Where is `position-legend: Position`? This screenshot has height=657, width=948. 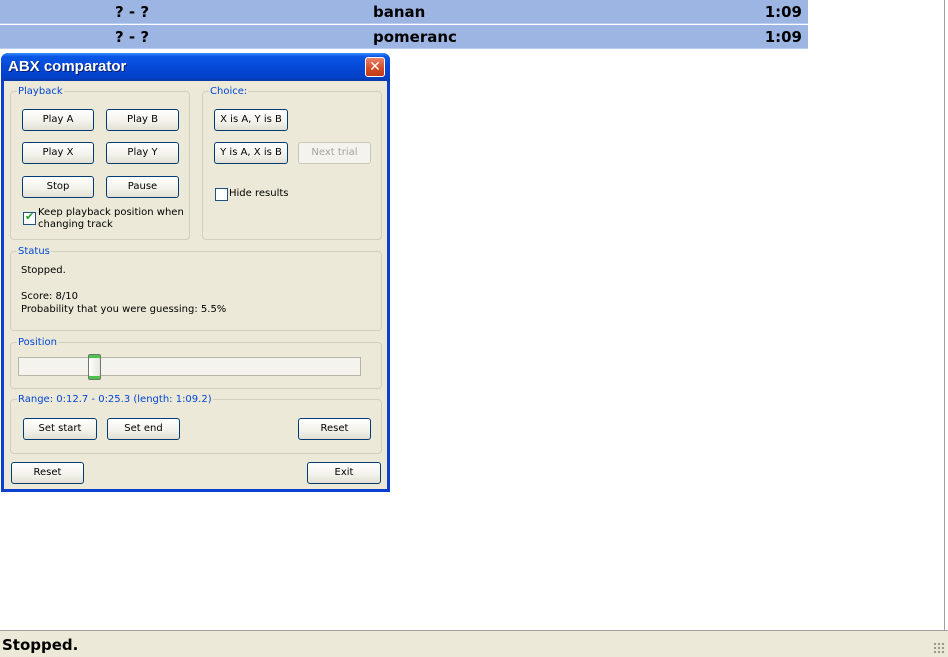 position-legend: Position is located at coordinates (37, 342).